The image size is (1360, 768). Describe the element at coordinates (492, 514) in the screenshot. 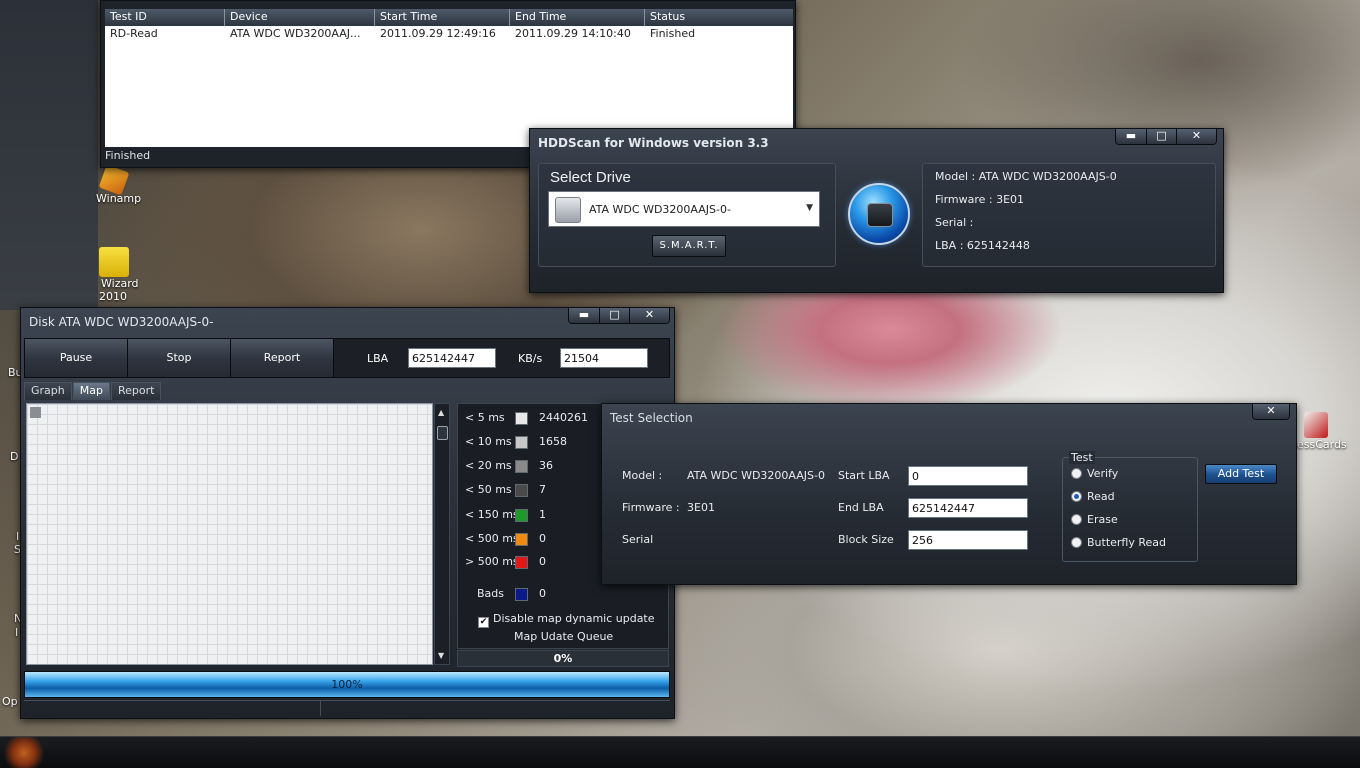

I see `legend-label: < 150 ms` at that location.